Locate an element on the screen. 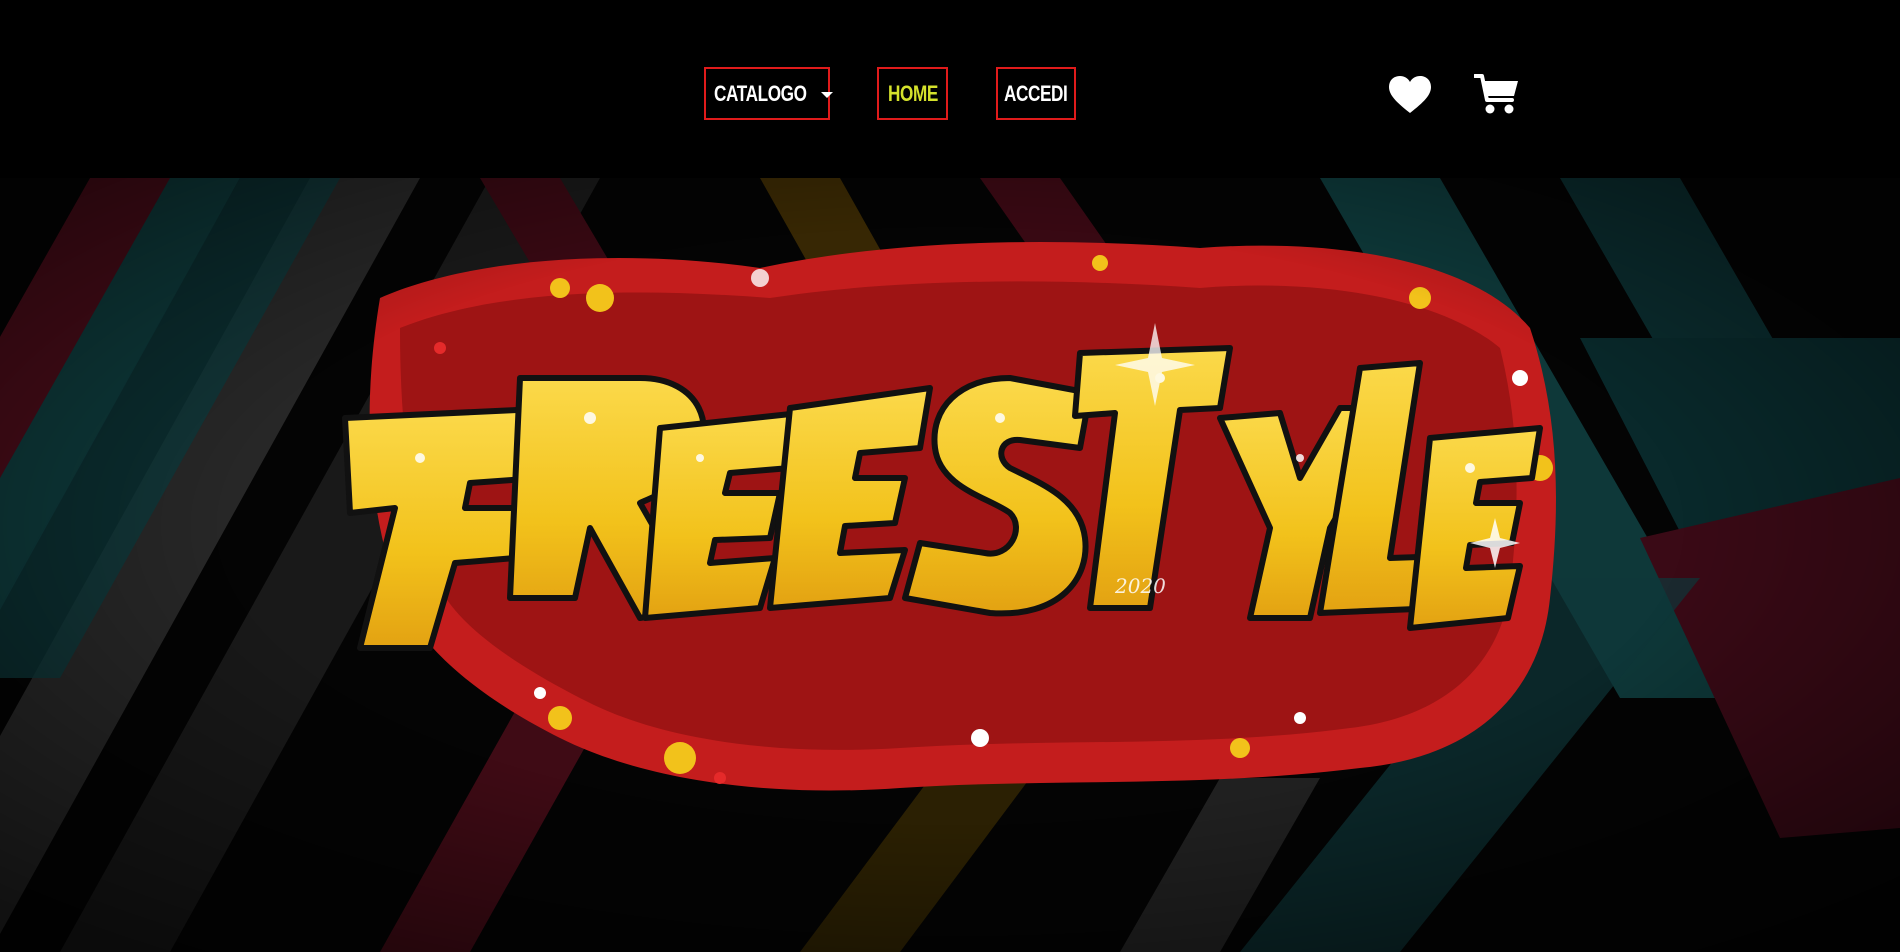  nav-home-label: HOME is located at coordinates (912, 93).